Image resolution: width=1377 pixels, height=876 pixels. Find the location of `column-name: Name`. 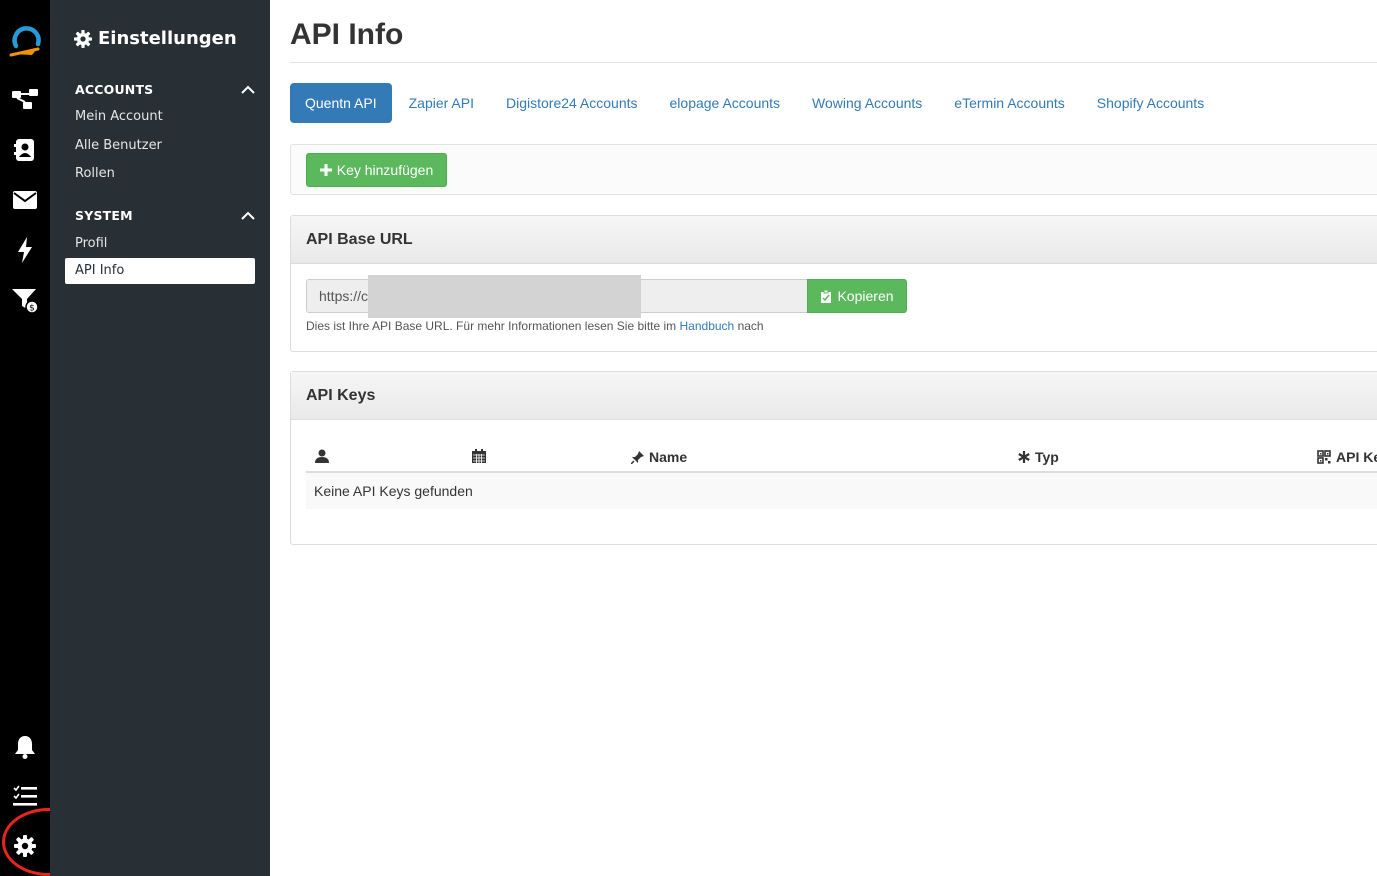

column-name: Name is located at coordinates (659, 457).